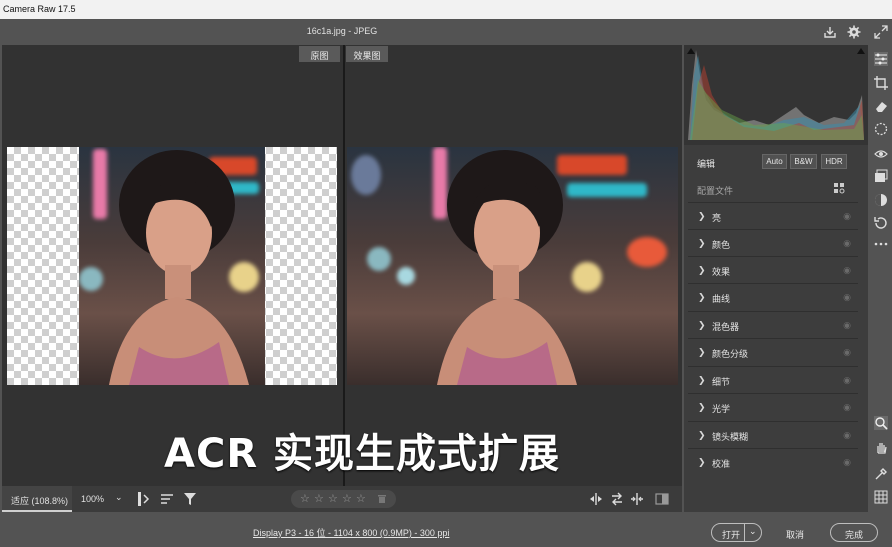 The image size is (892, 547). Describe the element at coordinates (93, 499) in the screenshot. I see `zoom-percent-value: 100%` at that location.